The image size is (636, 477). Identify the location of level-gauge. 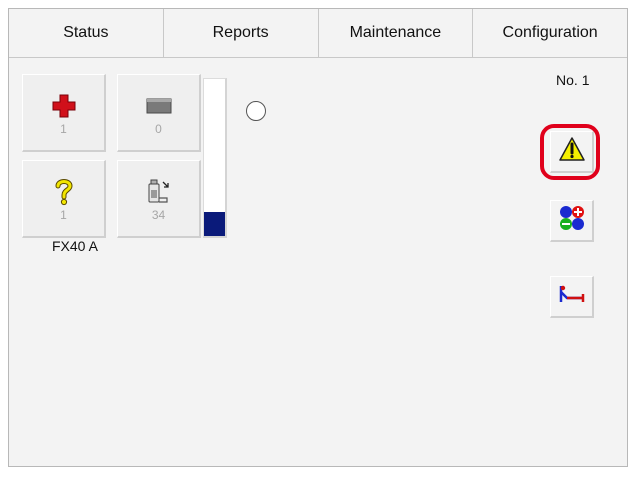
(215, 158).